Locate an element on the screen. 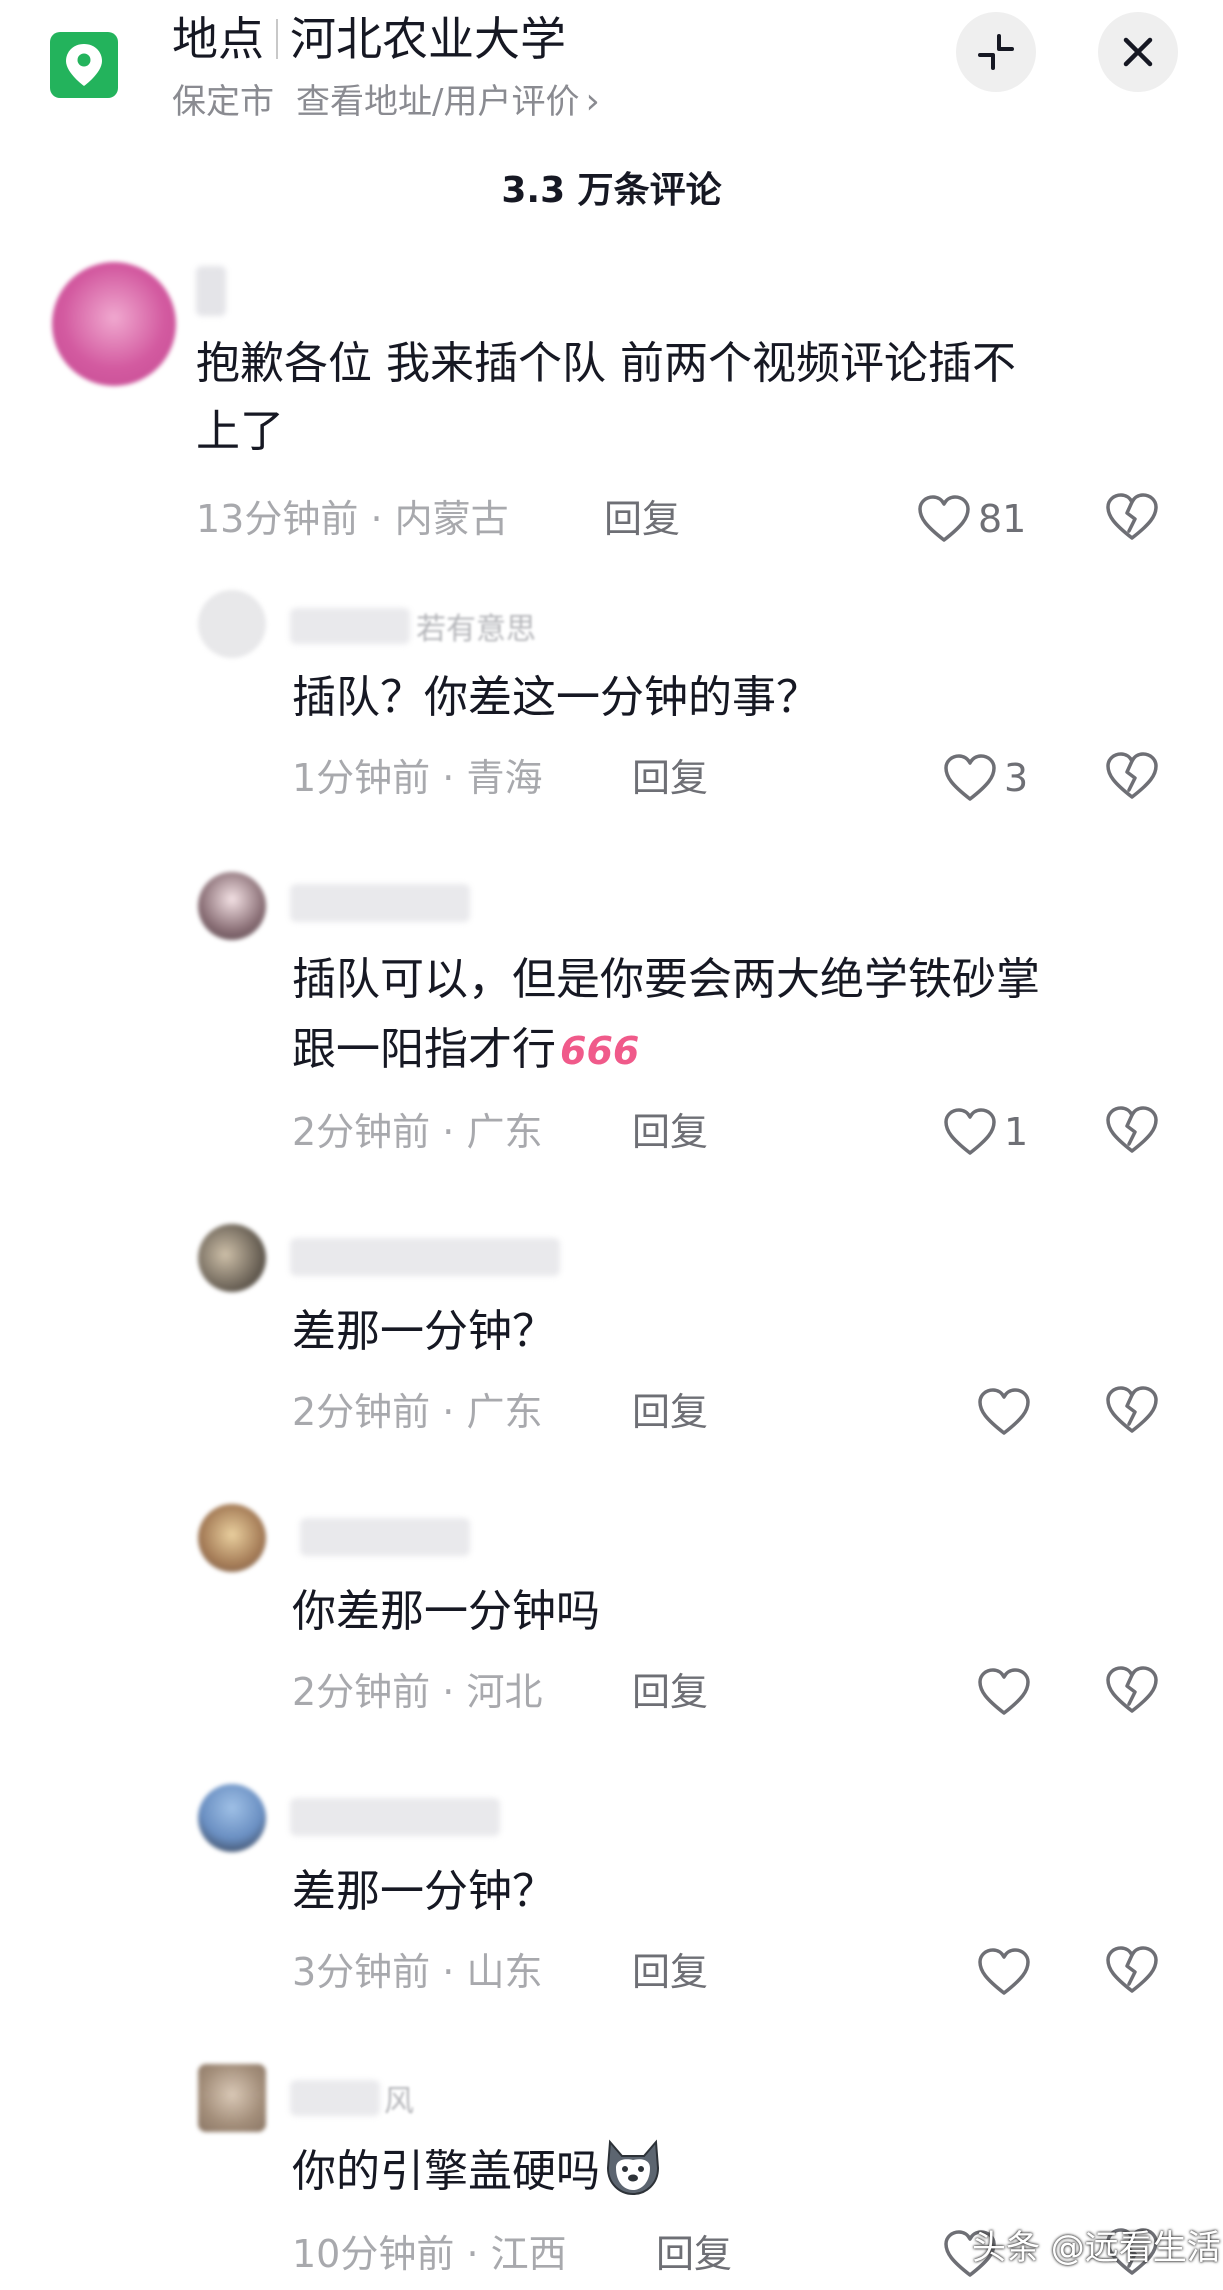 Image resolution: width=1223 pixels, height=2290 pixels. location-subtitle: 保定市 查看地址/用户评价 › is located at coordinates (386, 102).